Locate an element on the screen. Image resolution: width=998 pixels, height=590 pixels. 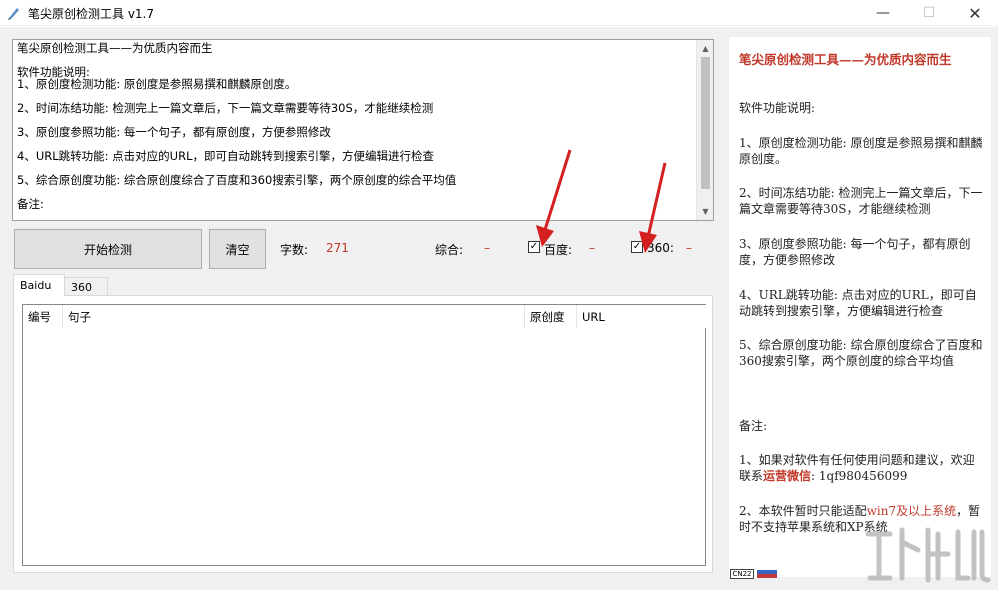
column-header-sentence: 句子 is located at coordinates (294, 316).